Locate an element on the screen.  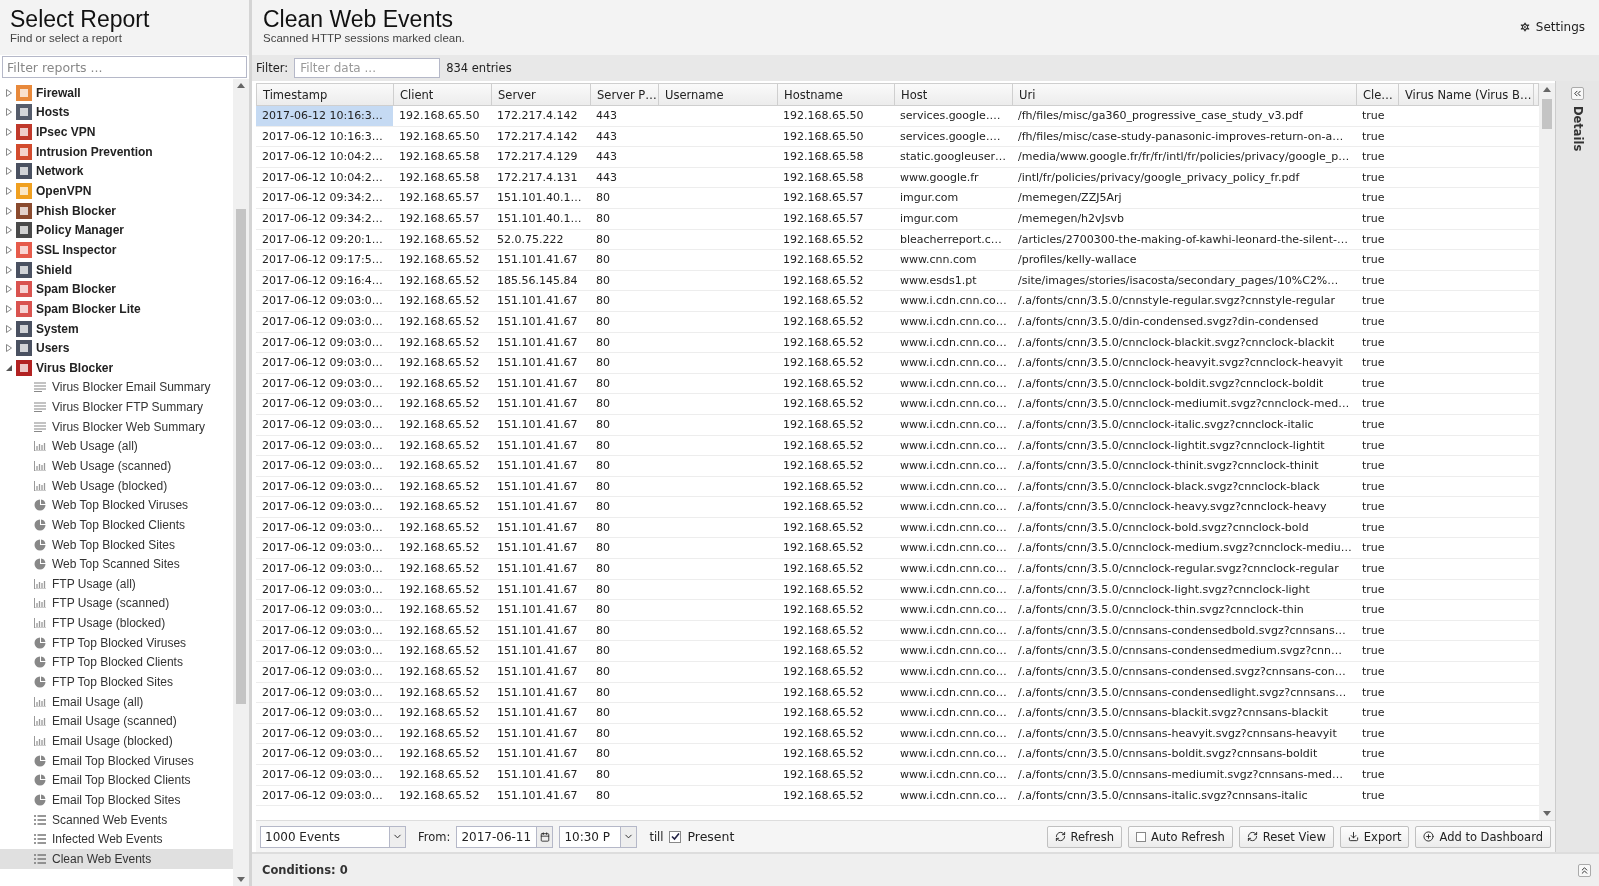
report-item: Web Usage (all) is located at coordinates (95, 446).